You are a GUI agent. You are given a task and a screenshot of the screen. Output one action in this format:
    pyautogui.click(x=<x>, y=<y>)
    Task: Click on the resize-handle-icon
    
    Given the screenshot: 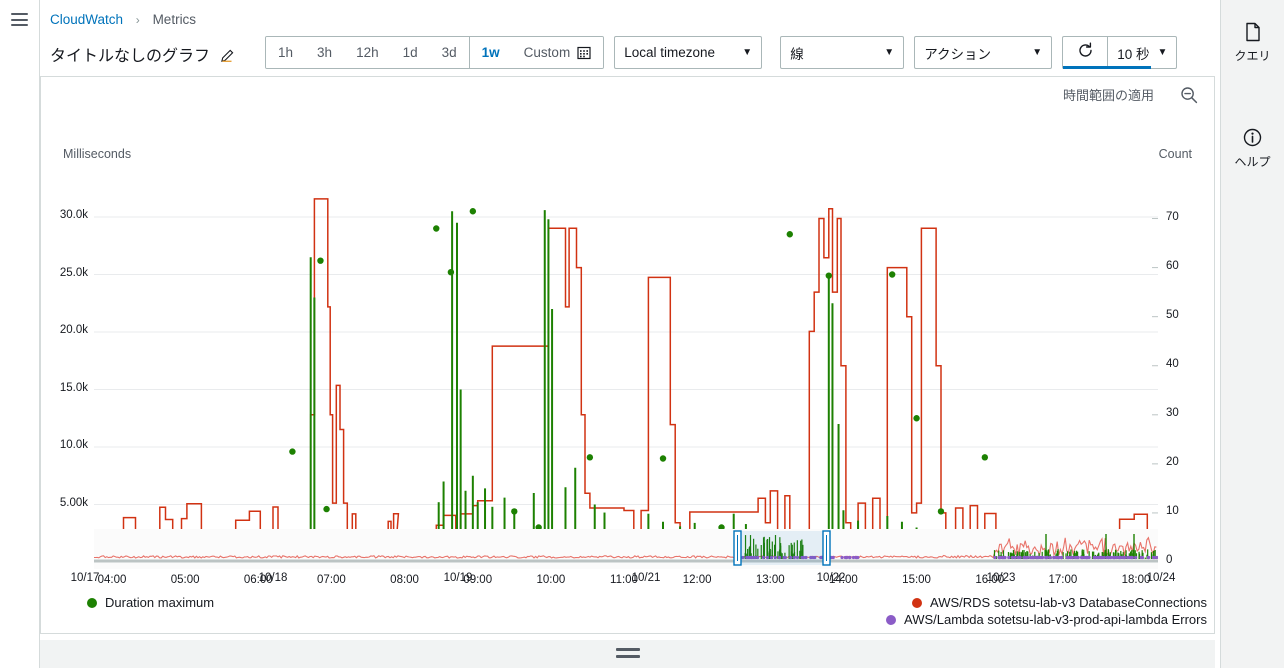 What is the action you would take?
    pyautogui.click(x=627, y=655)
    